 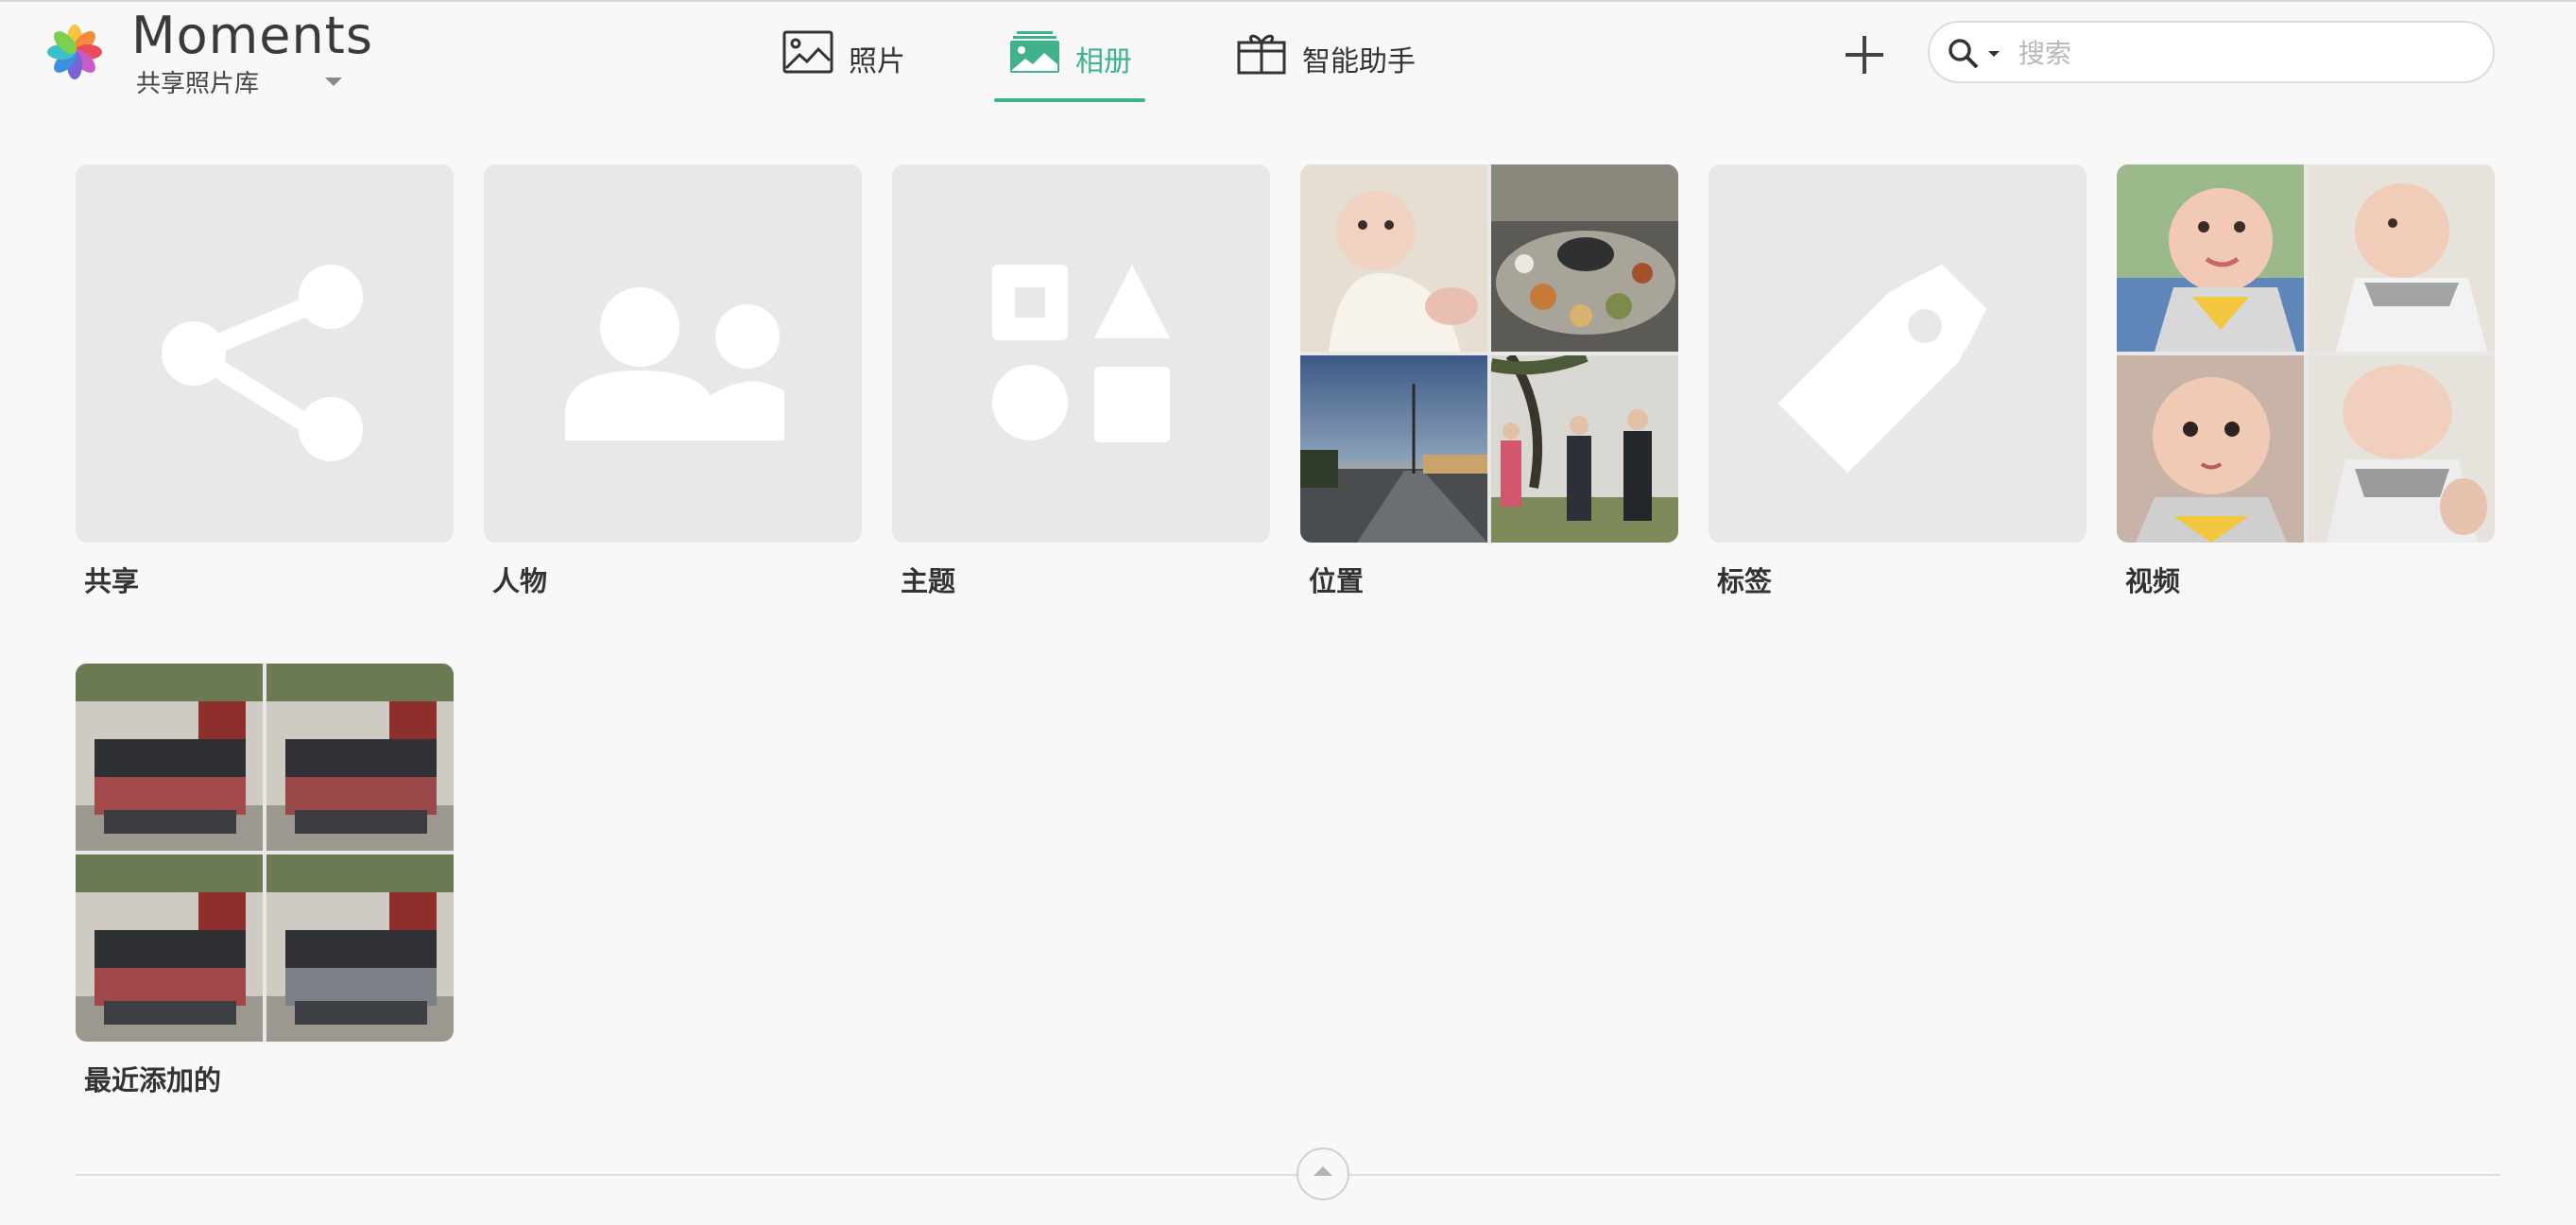 I want to click on shapes-icon, so click(x=1081, y=354).